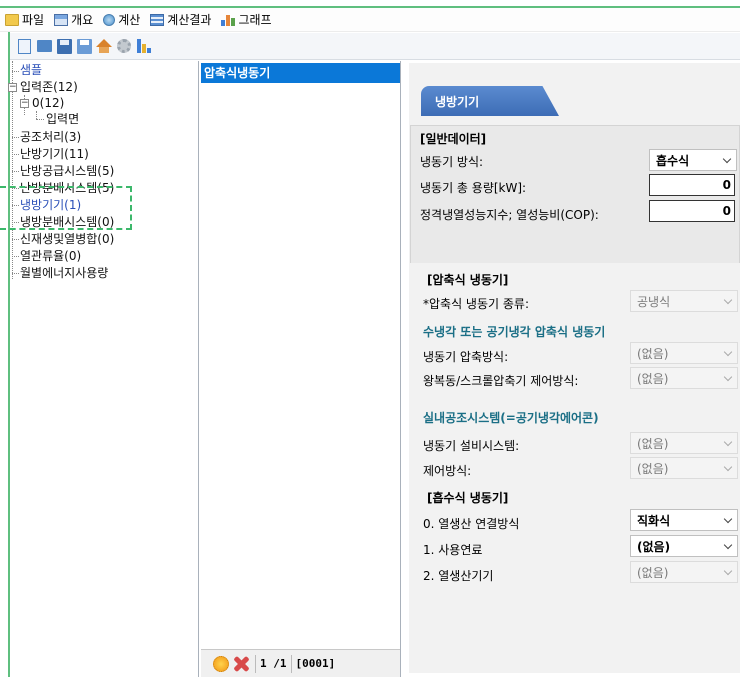  Describe the element at coordinates (684, 520) in the screenshot. I see `connection-method-select: 직화식` at that location.